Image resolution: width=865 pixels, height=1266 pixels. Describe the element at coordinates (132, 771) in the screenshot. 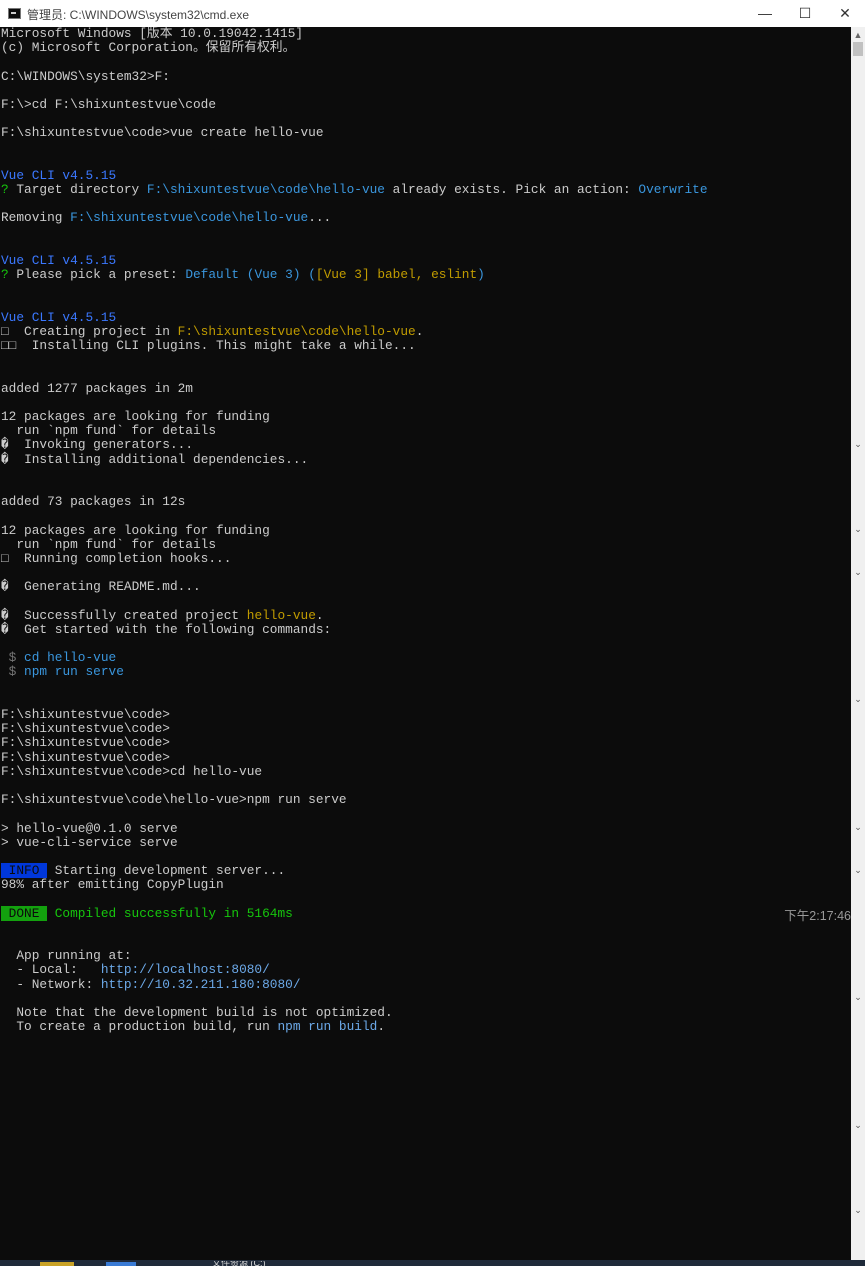

I see `console-text: F:\shixuntestvue\code>cd hello-vue` at that location.